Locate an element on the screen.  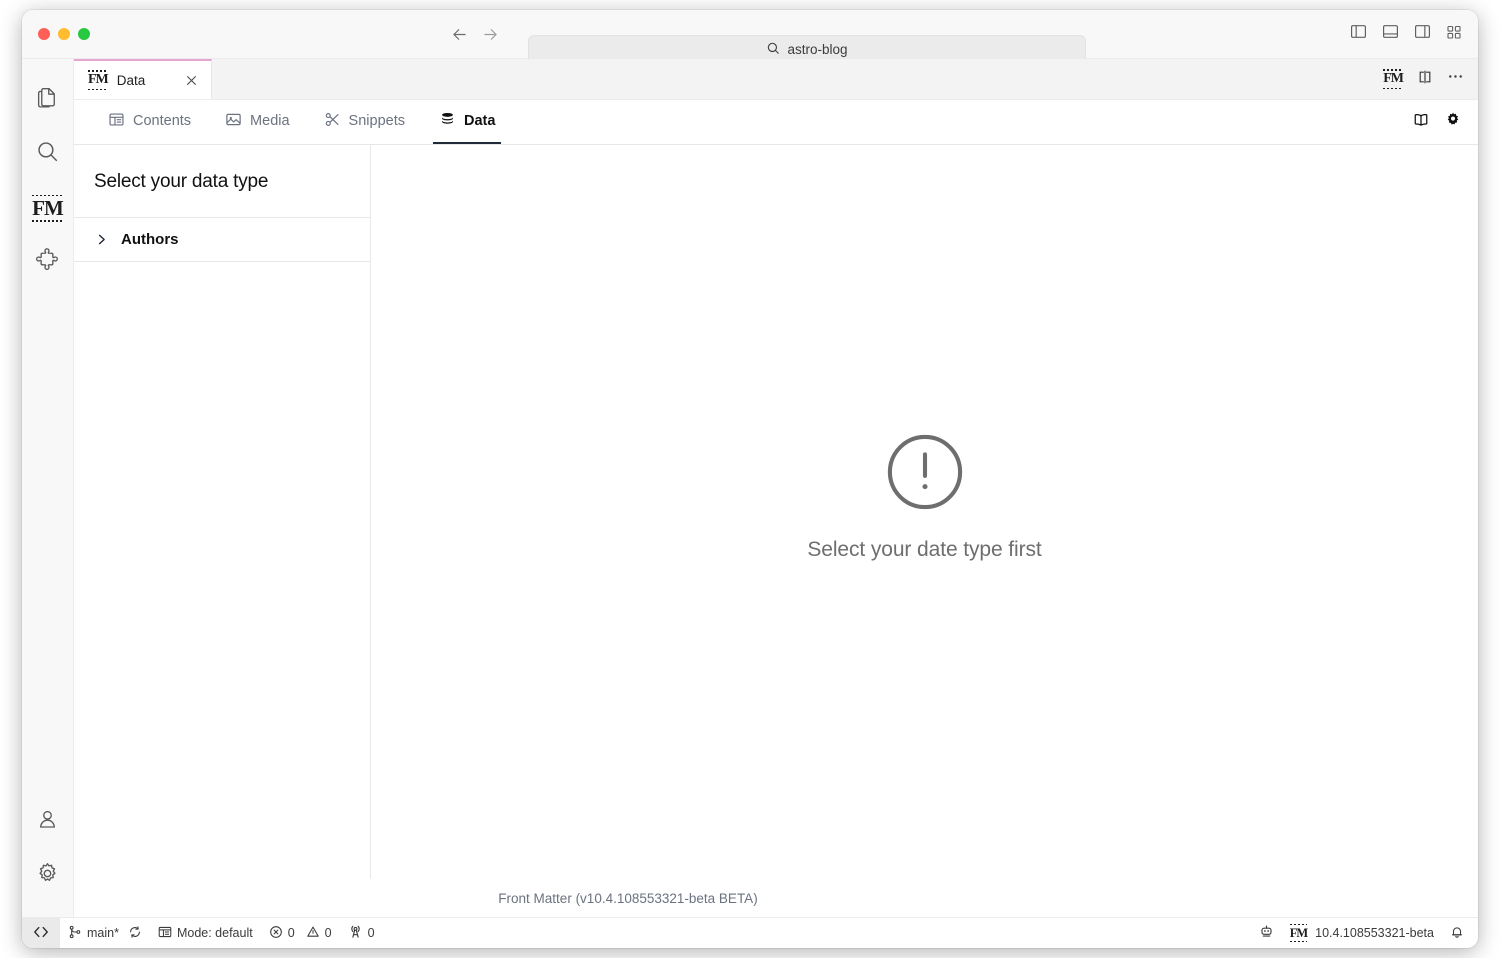
split-editor-icon is located at coordinates (1425, 79).